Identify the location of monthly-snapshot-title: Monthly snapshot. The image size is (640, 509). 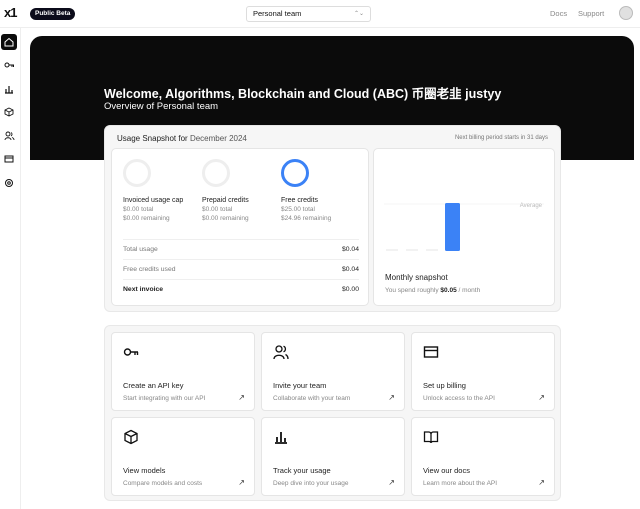
(416, 277).